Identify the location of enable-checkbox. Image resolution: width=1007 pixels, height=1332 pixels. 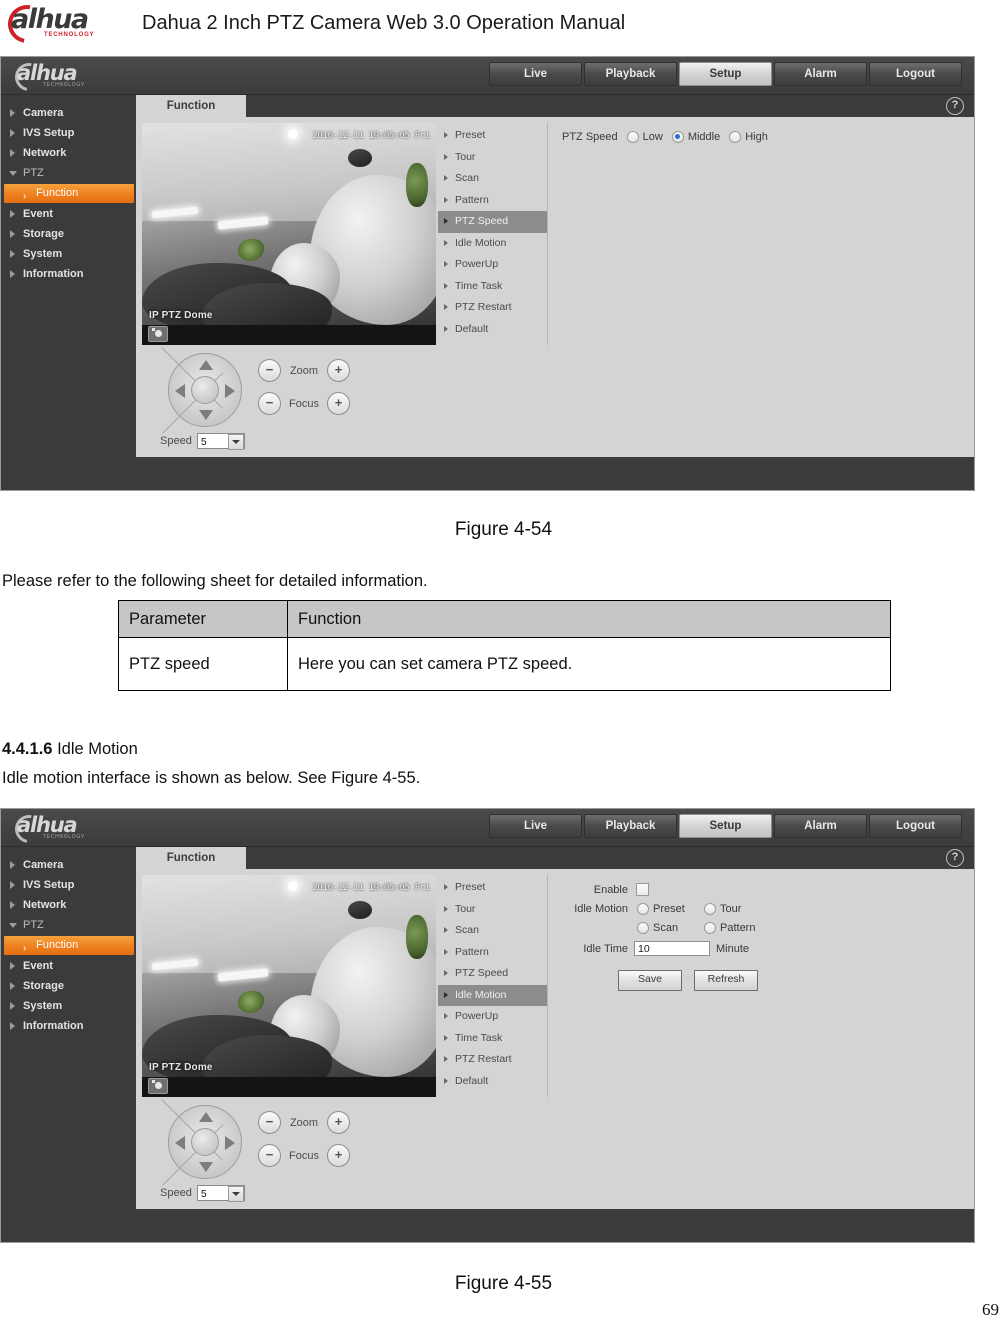
(642, 889).